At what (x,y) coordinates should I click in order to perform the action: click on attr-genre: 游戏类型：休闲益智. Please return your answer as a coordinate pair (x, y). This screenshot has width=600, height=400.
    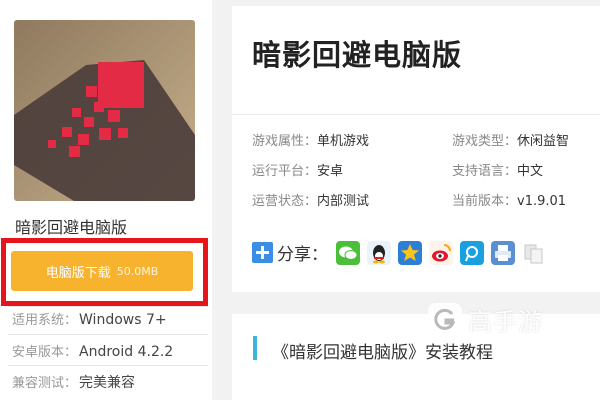
    Looking at the image, I should click on (510, 139).